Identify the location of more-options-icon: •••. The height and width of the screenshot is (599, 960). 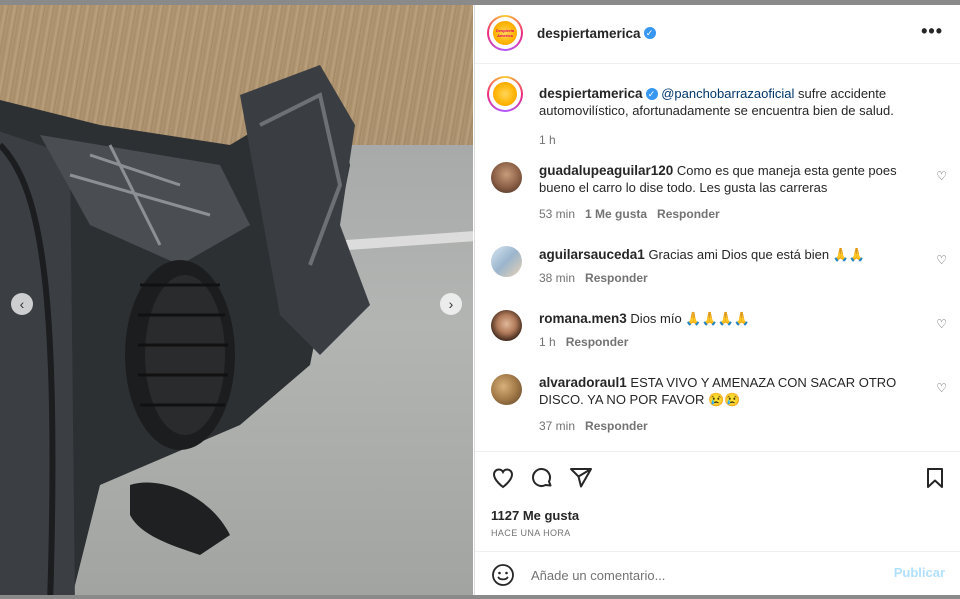
(932, 31).